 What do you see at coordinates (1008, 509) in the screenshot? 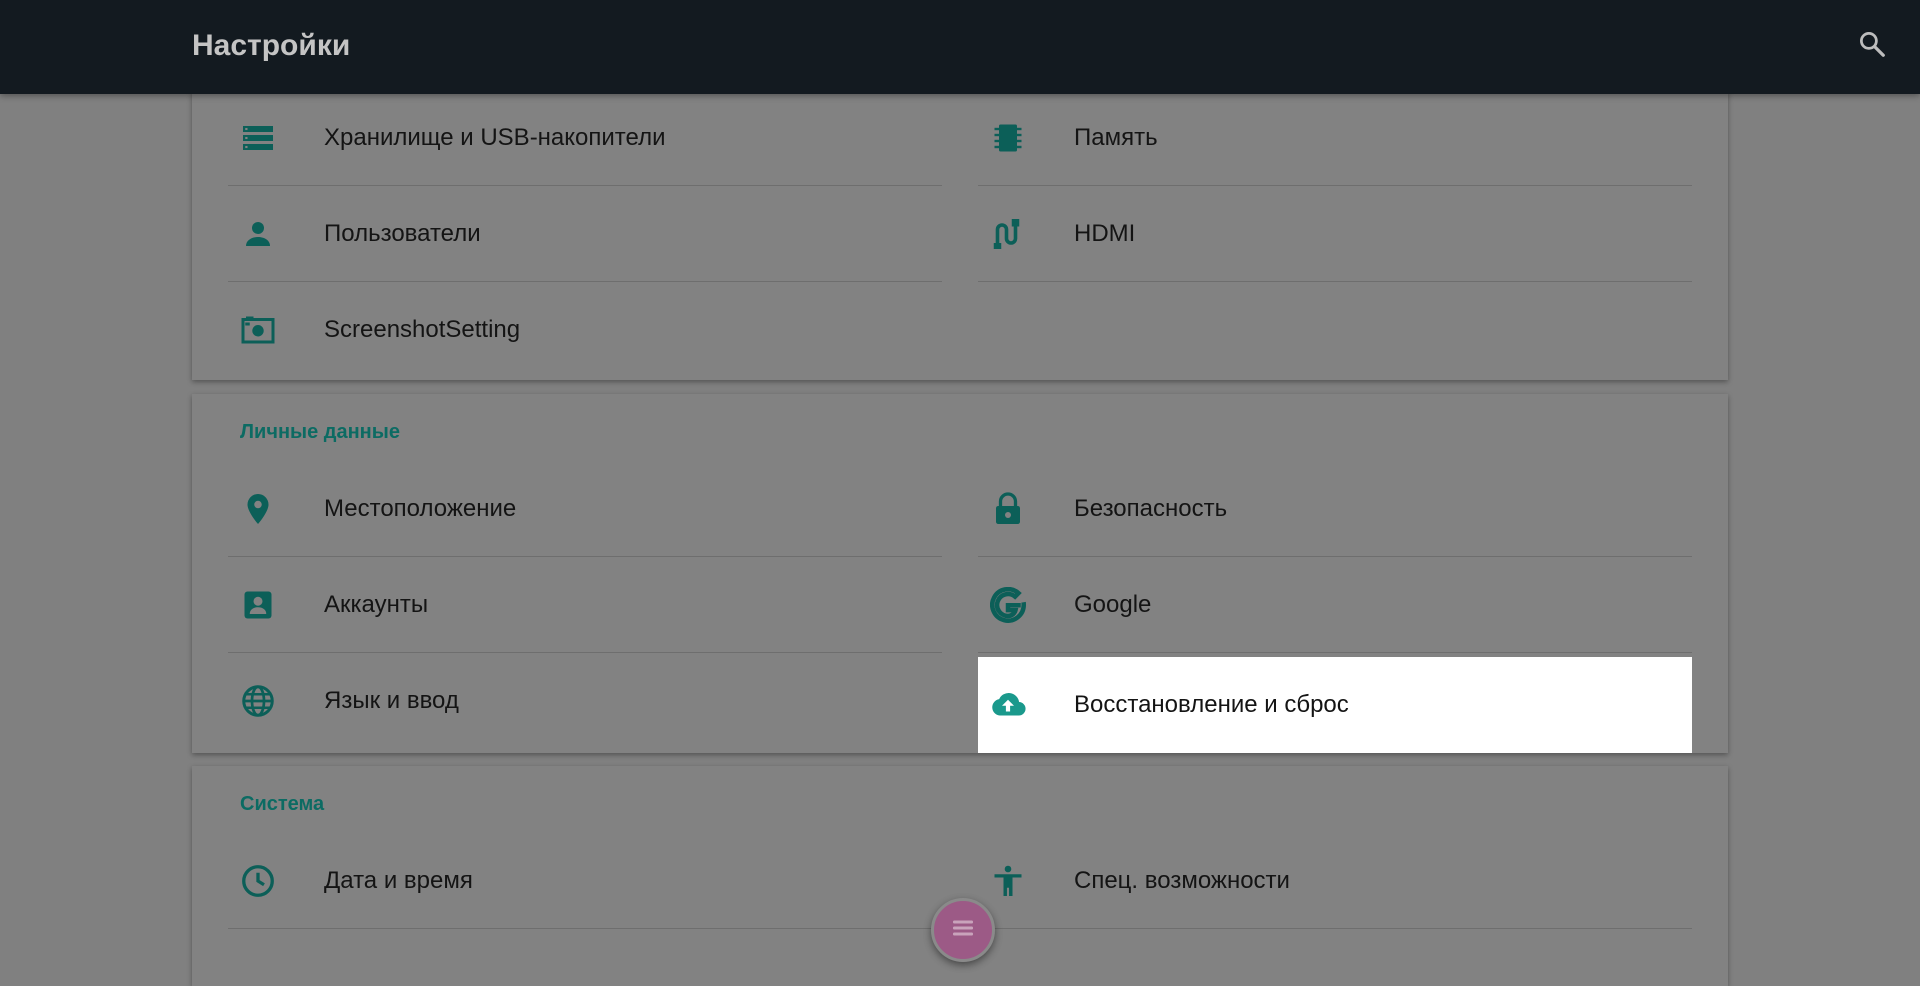
I see `lock-icon` at bounding box center [1008, 509].